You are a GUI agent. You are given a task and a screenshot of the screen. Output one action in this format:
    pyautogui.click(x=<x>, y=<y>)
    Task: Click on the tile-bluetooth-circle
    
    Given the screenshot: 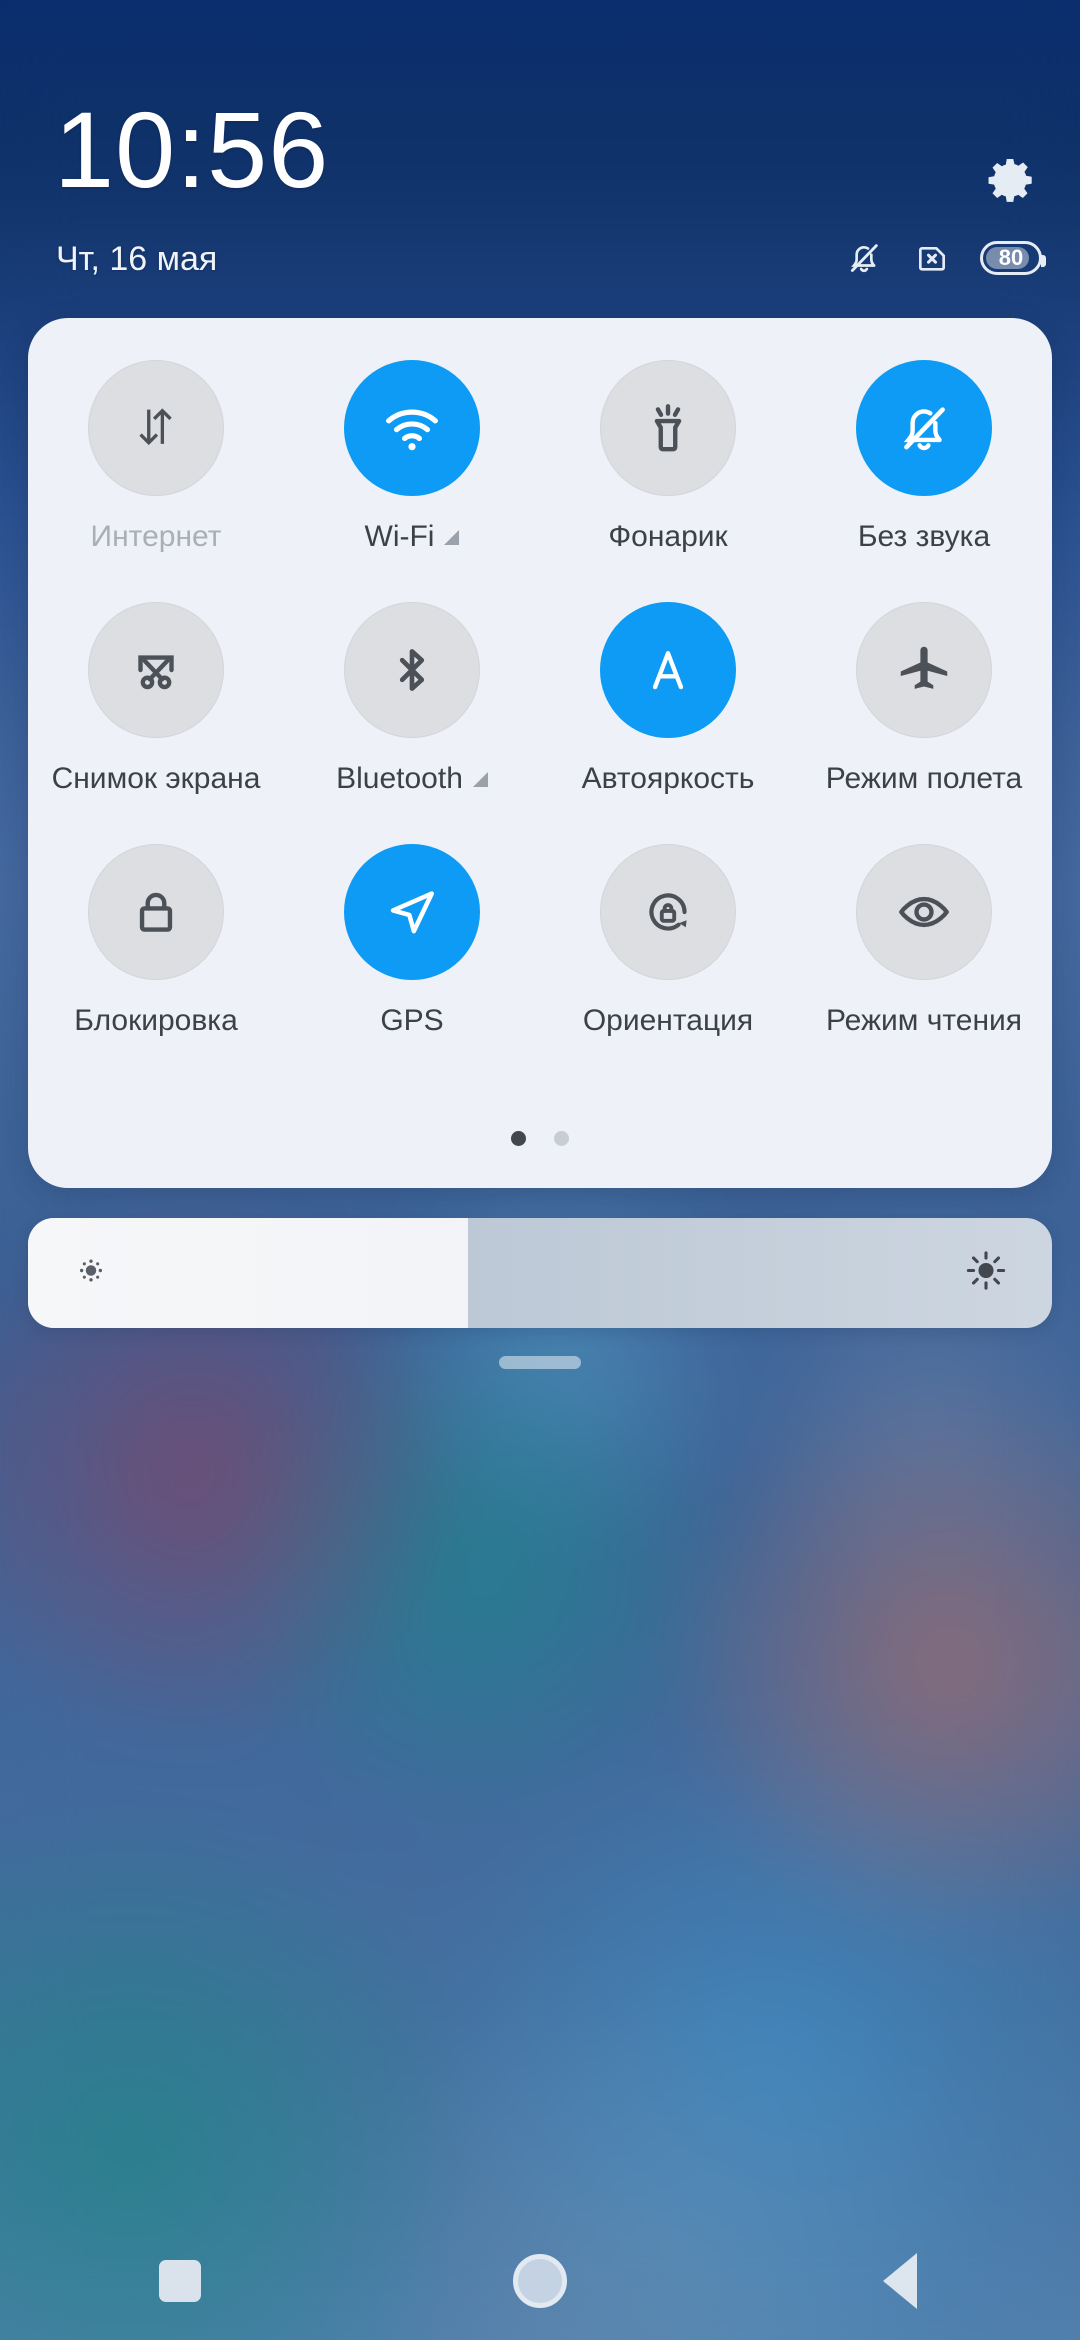 What is the action you would take?
    pyautogui.click(x=412, y=670)
    